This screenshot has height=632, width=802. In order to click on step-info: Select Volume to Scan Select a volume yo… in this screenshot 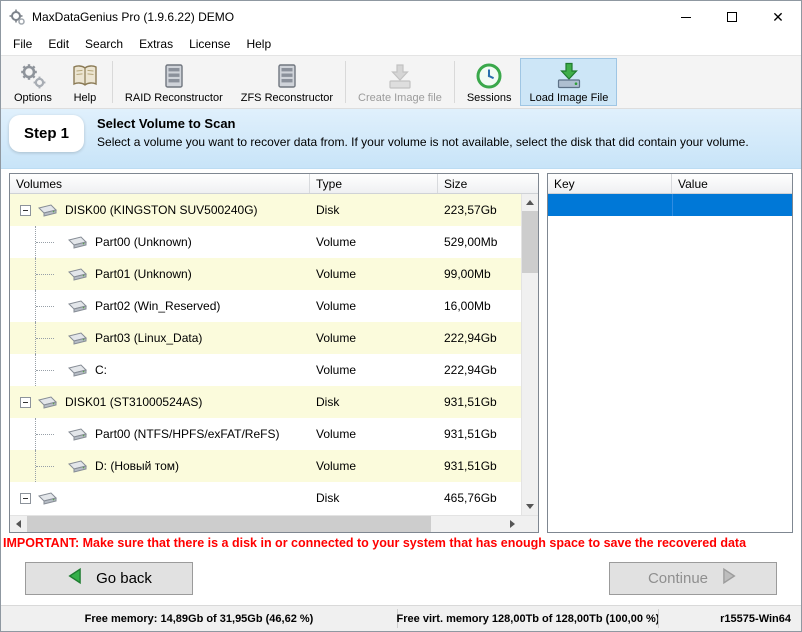, I will do `click(423, 133)`.